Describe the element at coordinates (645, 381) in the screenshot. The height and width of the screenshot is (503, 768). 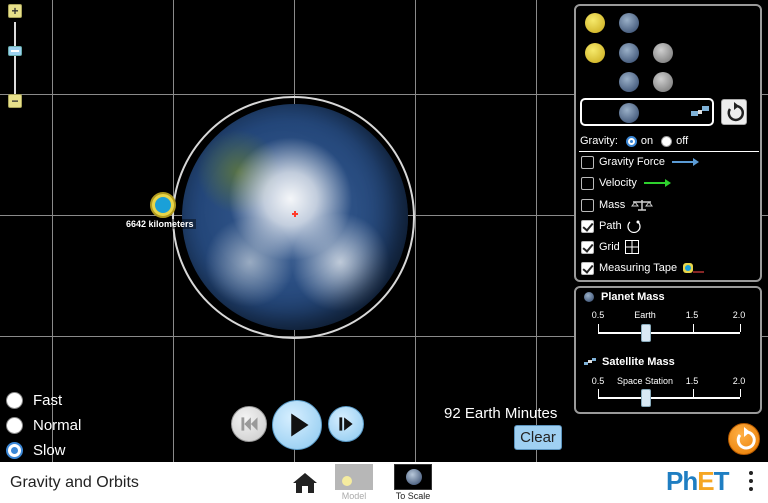
I see `tick-label: Space Station` at that location.